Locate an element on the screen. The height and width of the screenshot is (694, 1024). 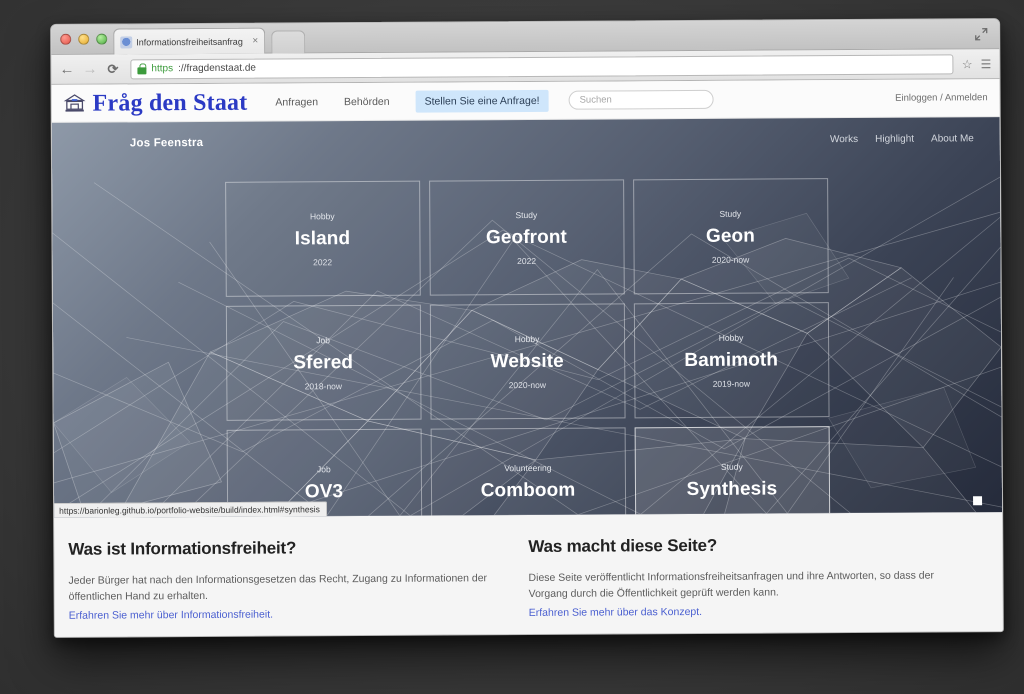
new-tab-button is located at coordinates (288, 42).